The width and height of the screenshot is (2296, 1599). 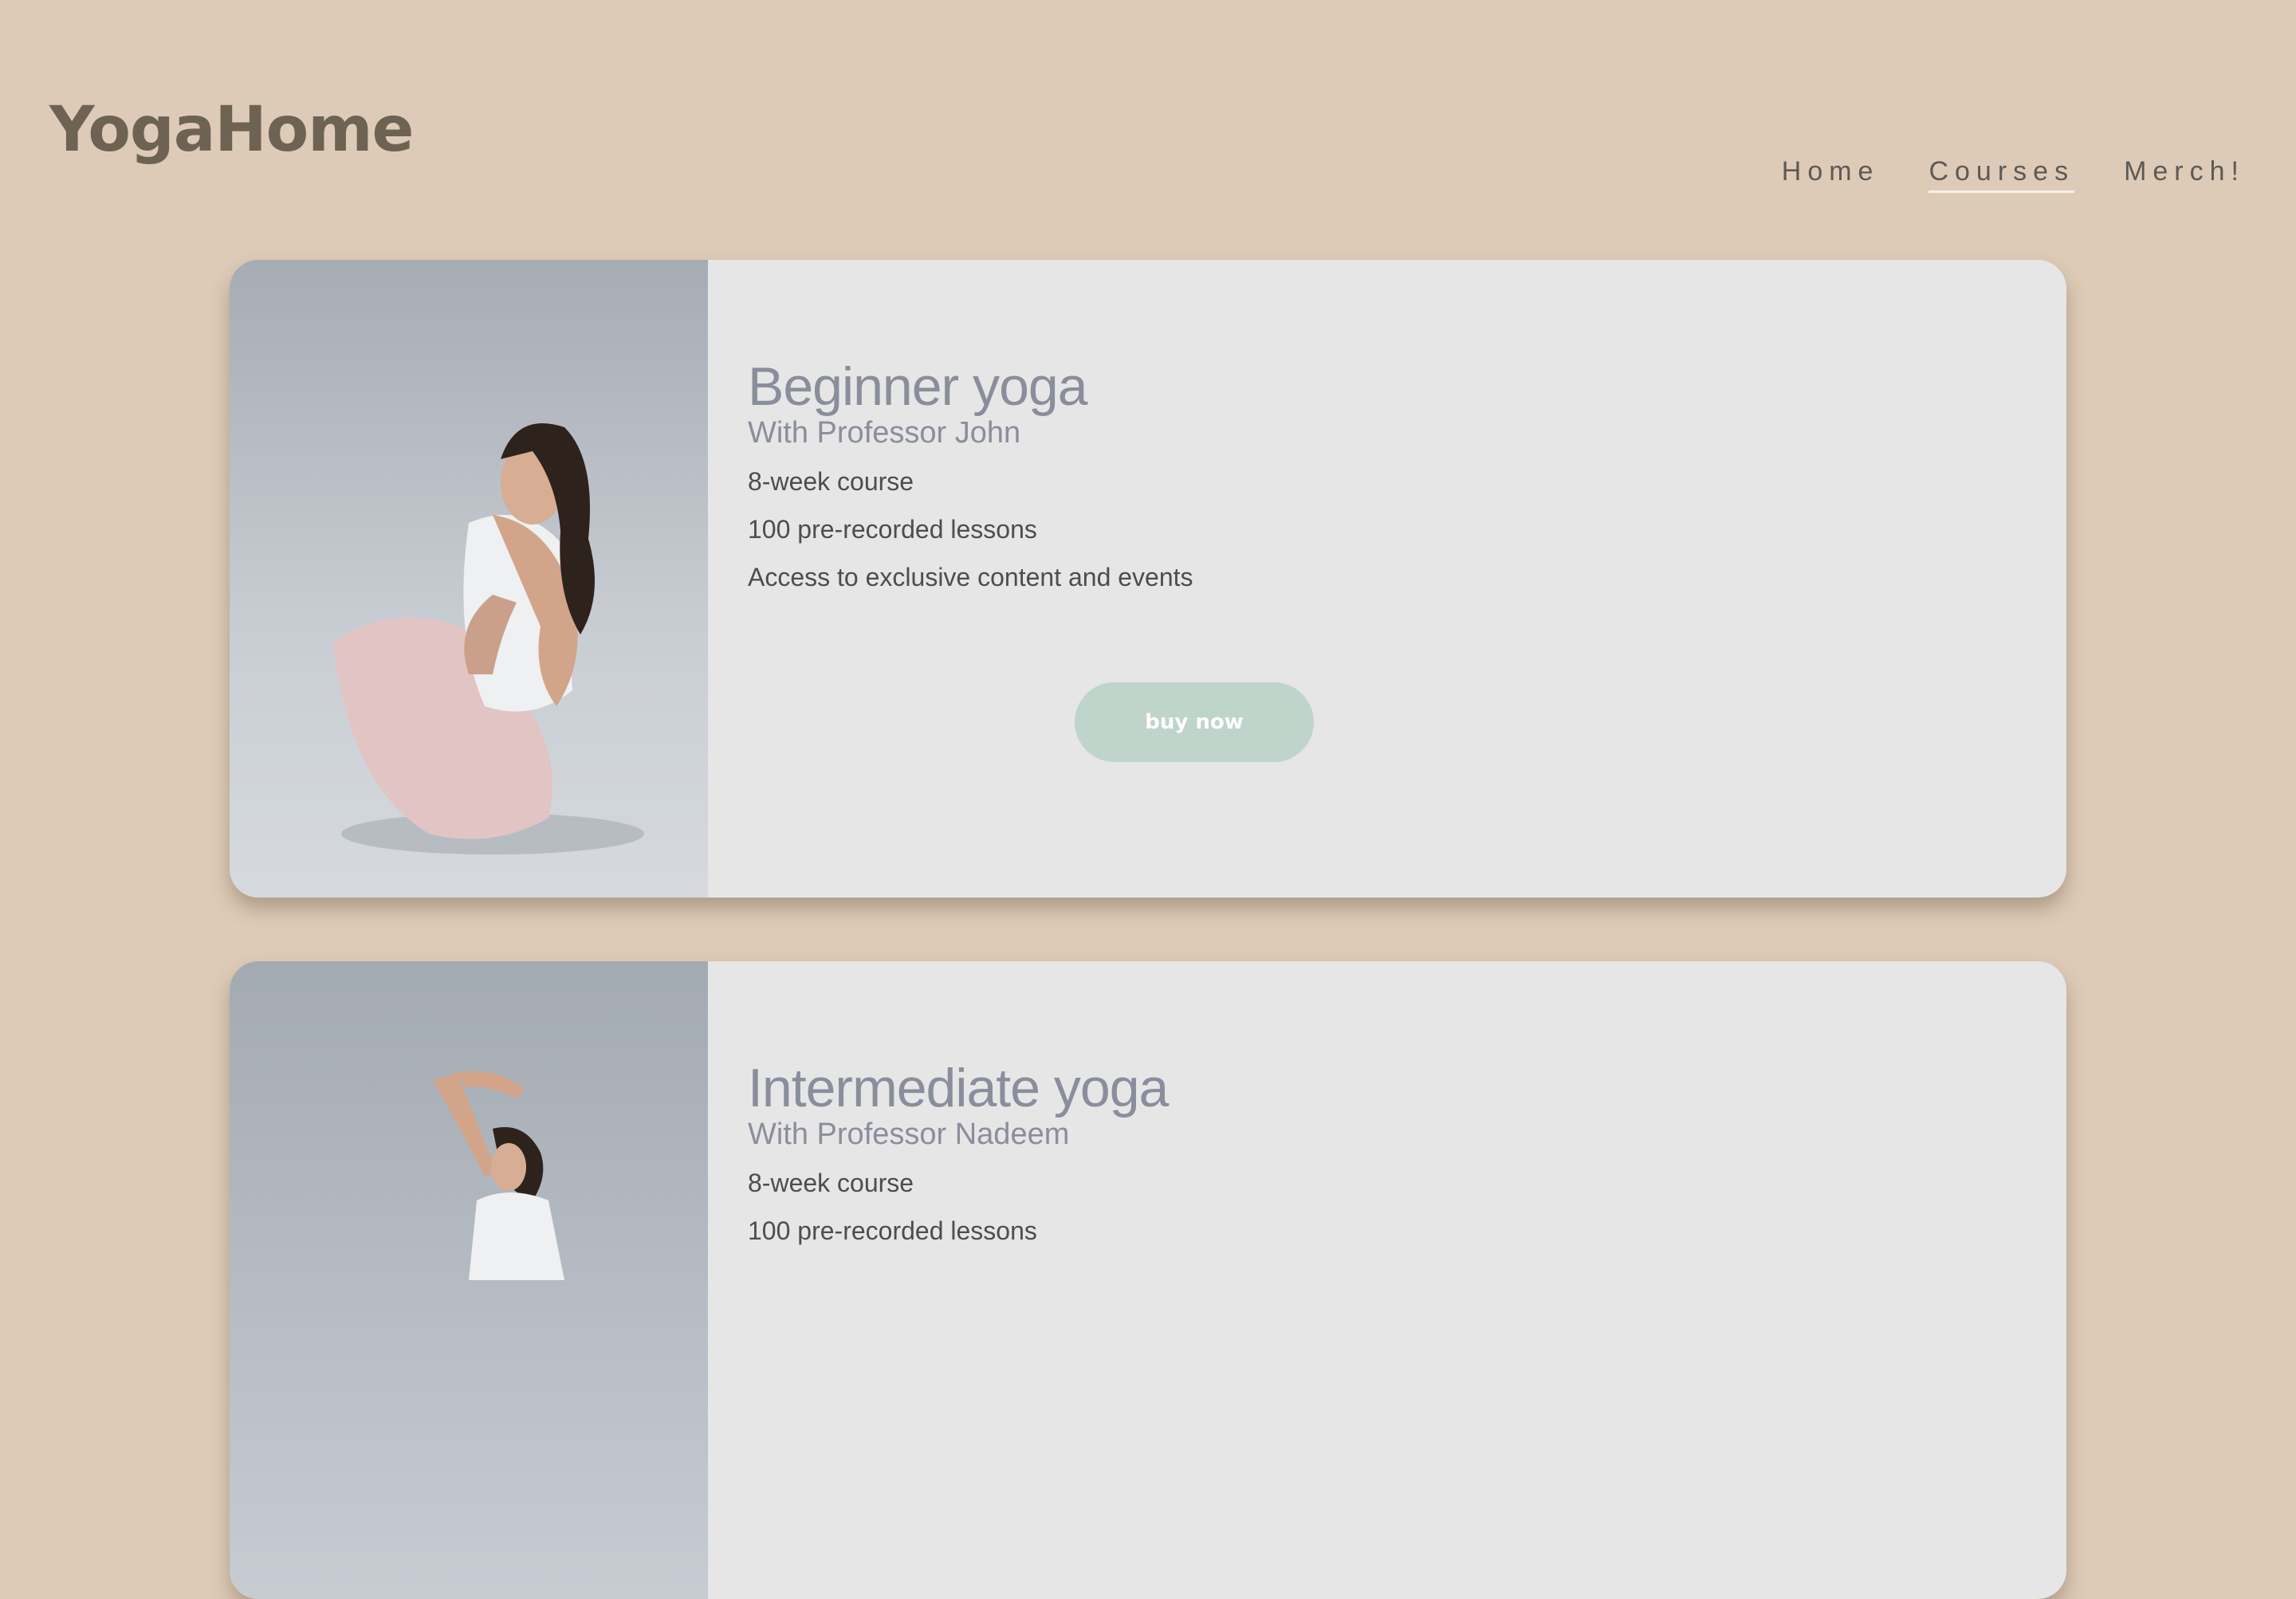 What do you see at coordinates (2001, 174) in the screenshot?
I see `nav-courses: Courses` at bounding box center [2001, 174].